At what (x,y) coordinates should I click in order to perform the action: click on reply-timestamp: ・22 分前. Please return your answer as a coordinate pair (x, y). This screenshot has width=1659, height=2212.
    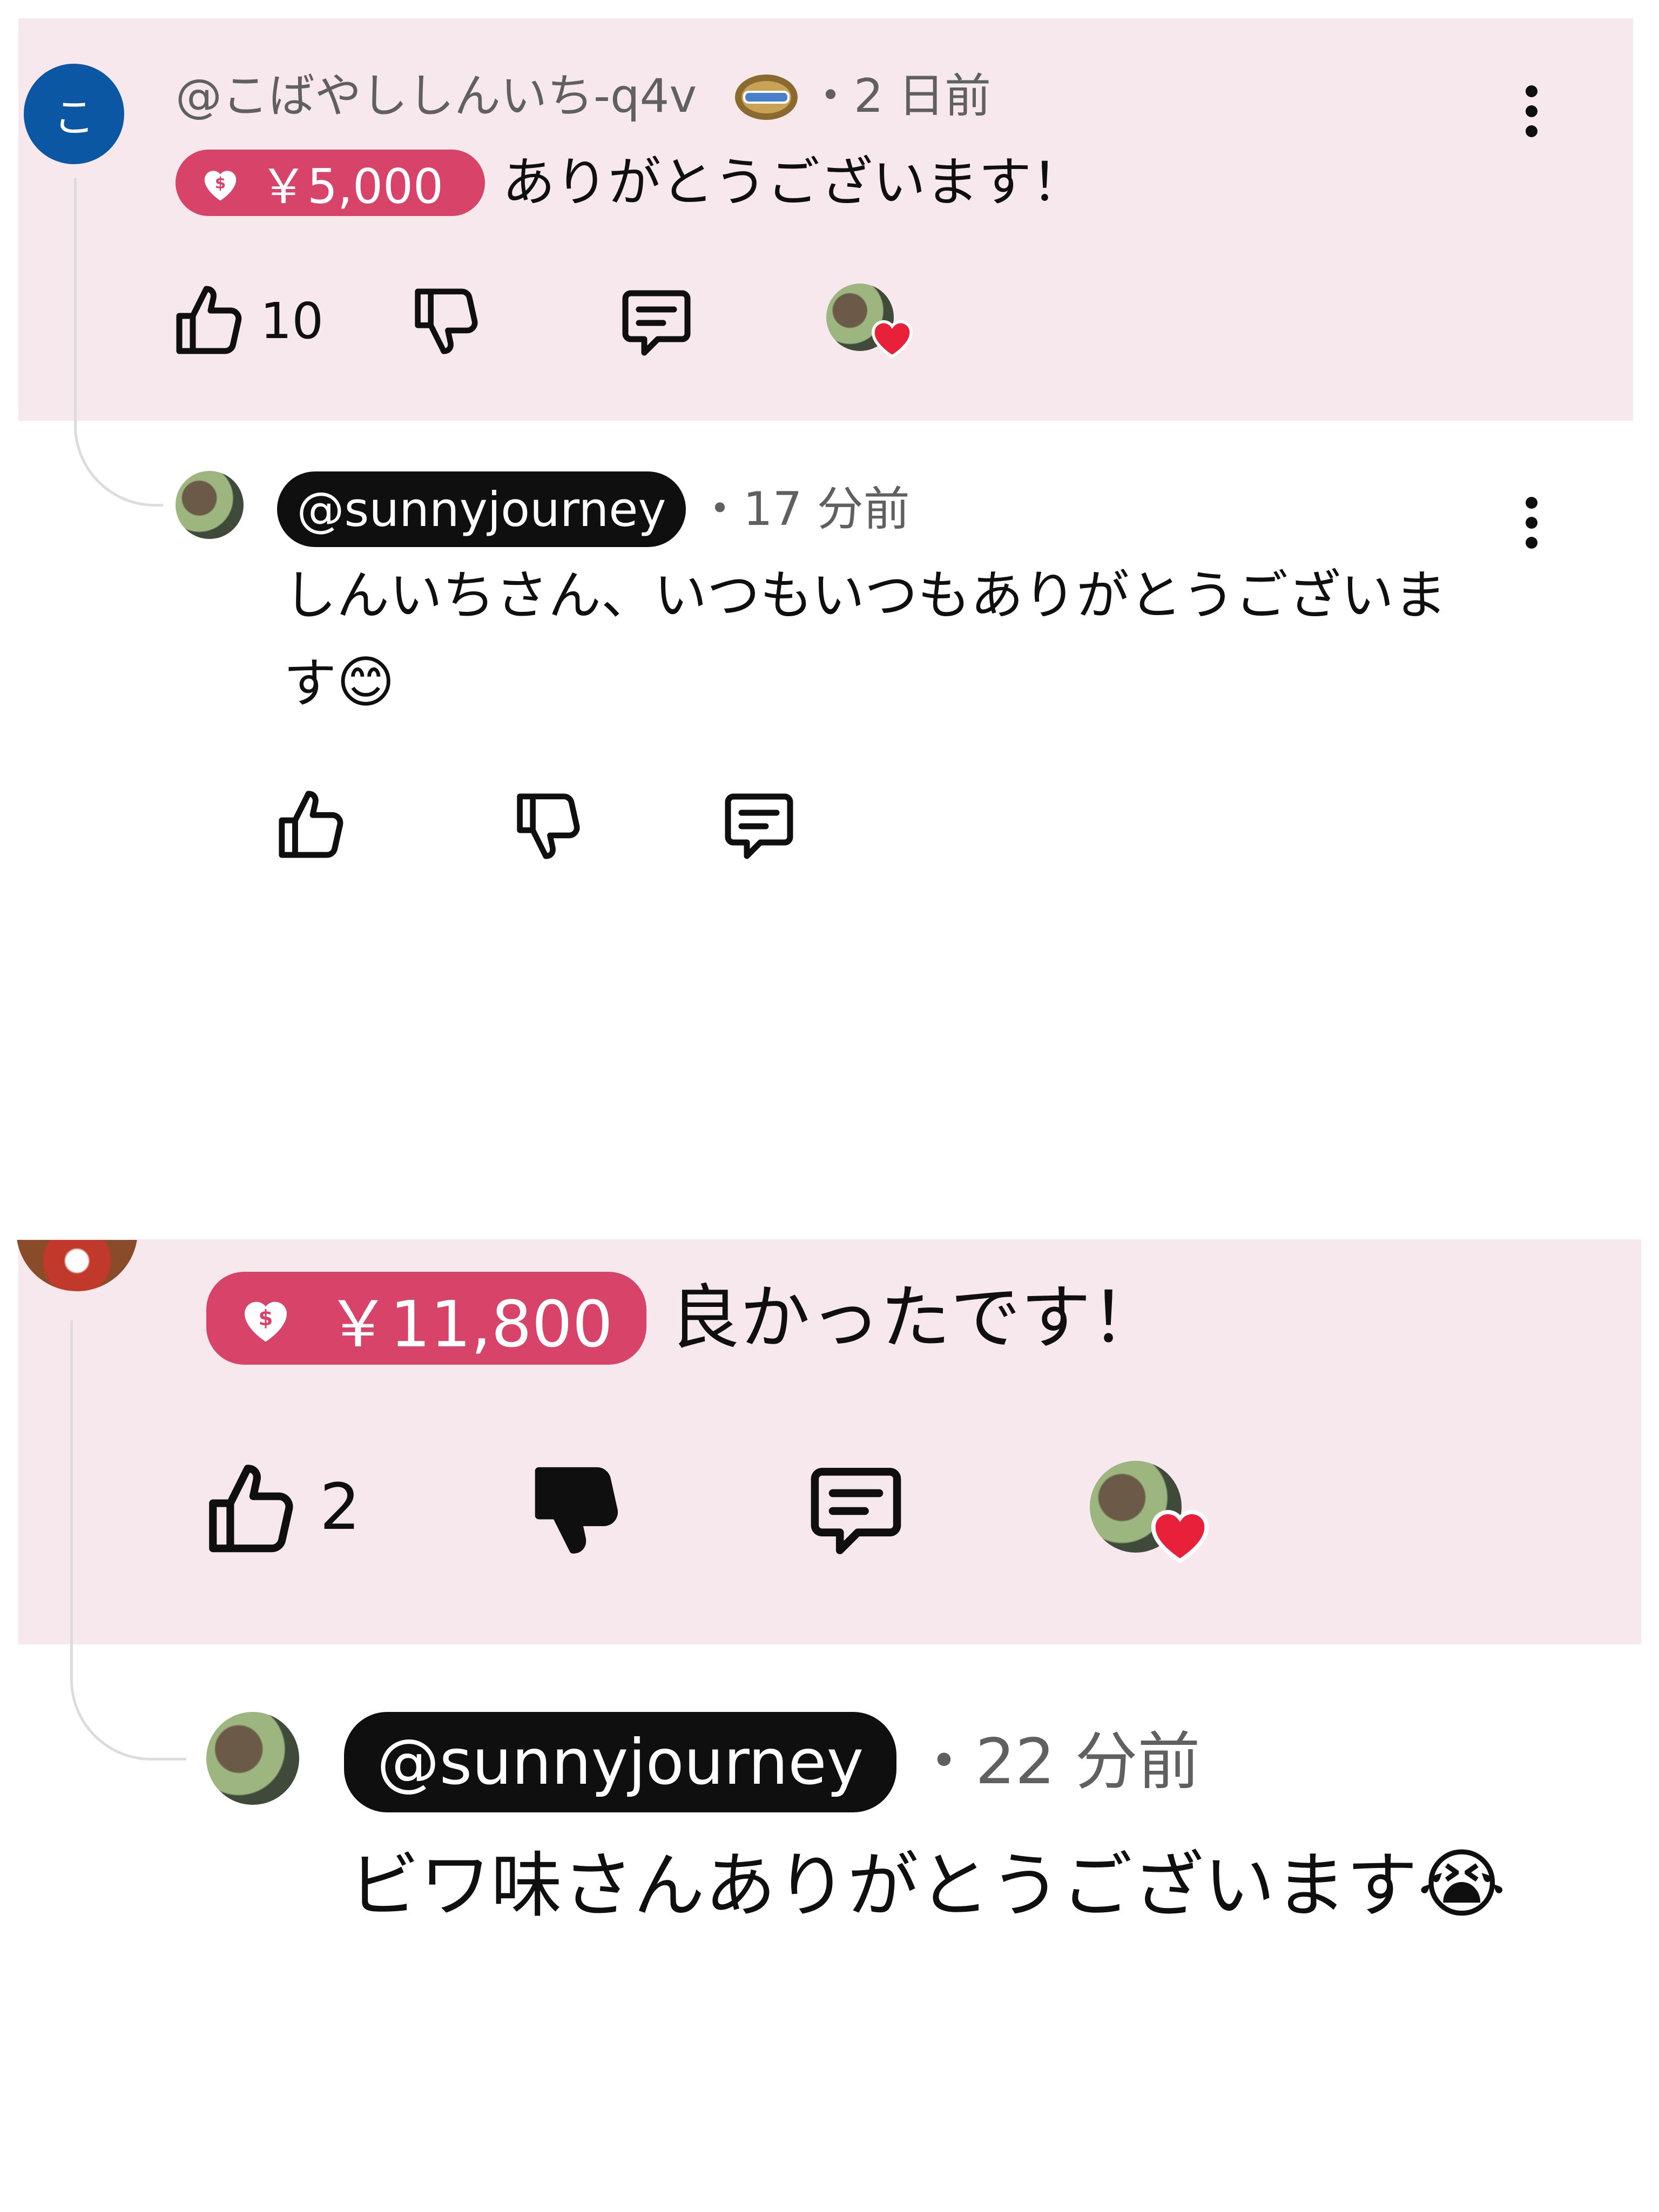
    Looking at the image, I should click on (1057, 1761).